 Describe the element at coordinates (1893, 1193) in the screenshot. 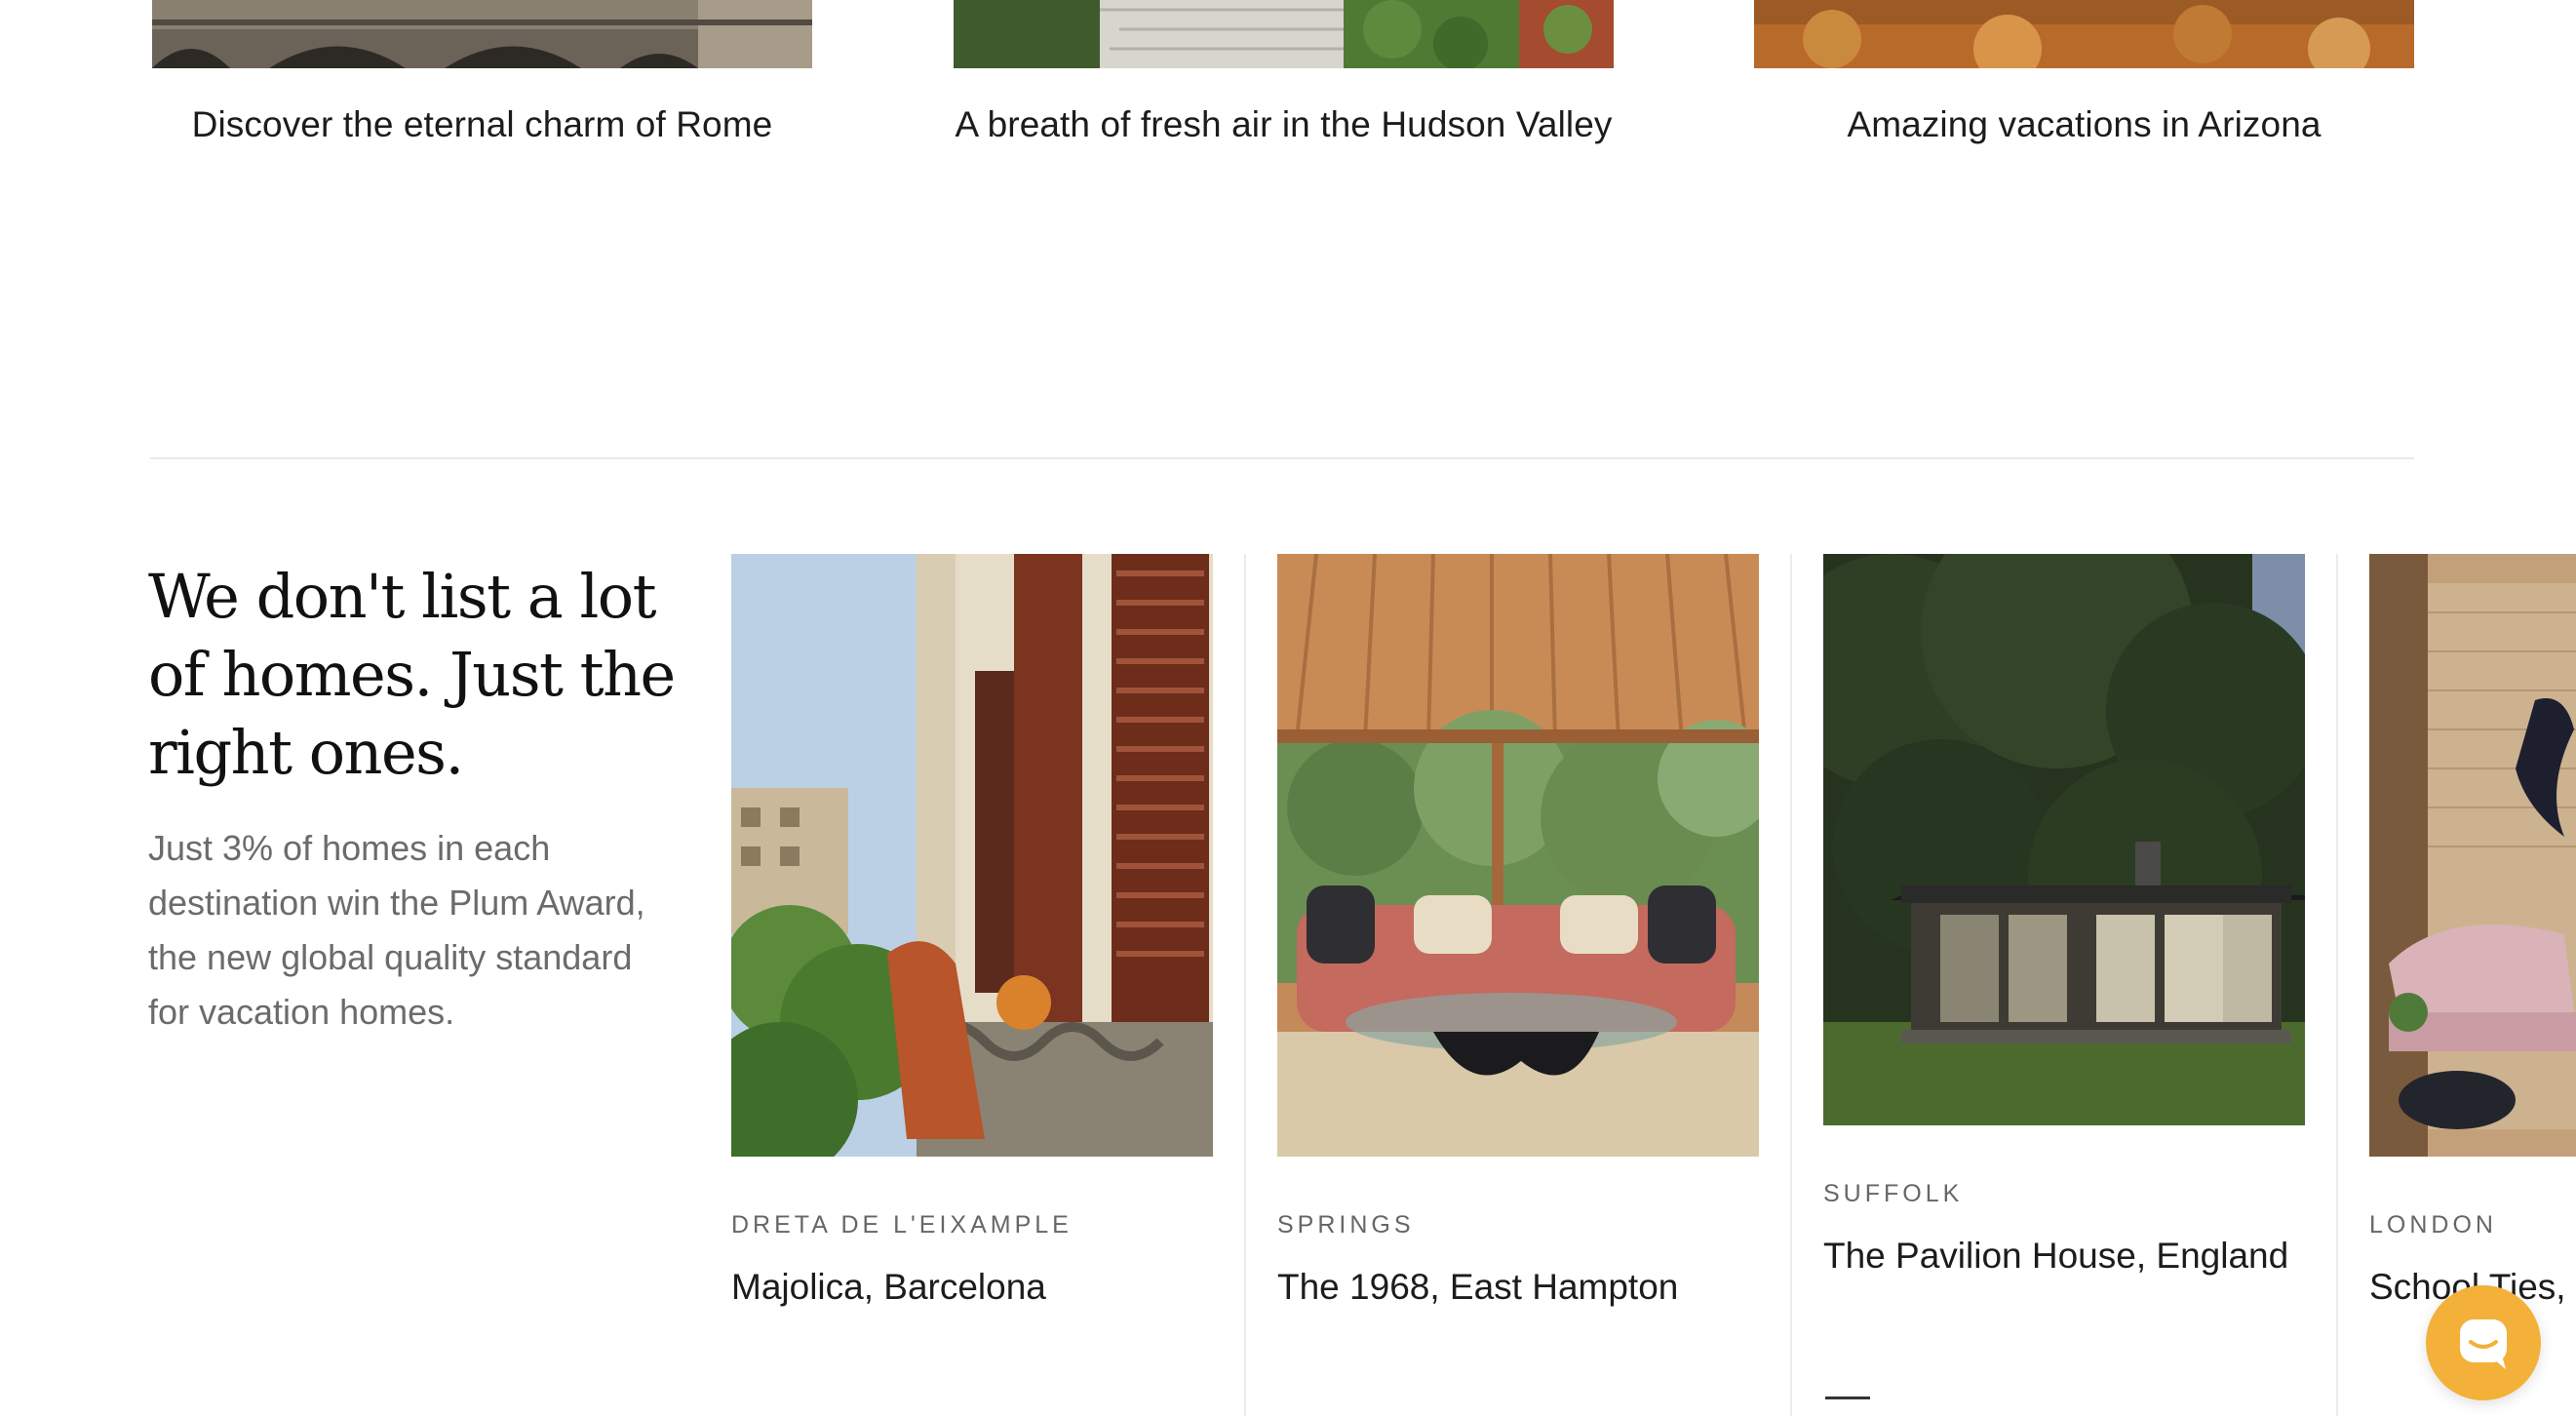

I see `home-region: SUFFOLK` at that location.